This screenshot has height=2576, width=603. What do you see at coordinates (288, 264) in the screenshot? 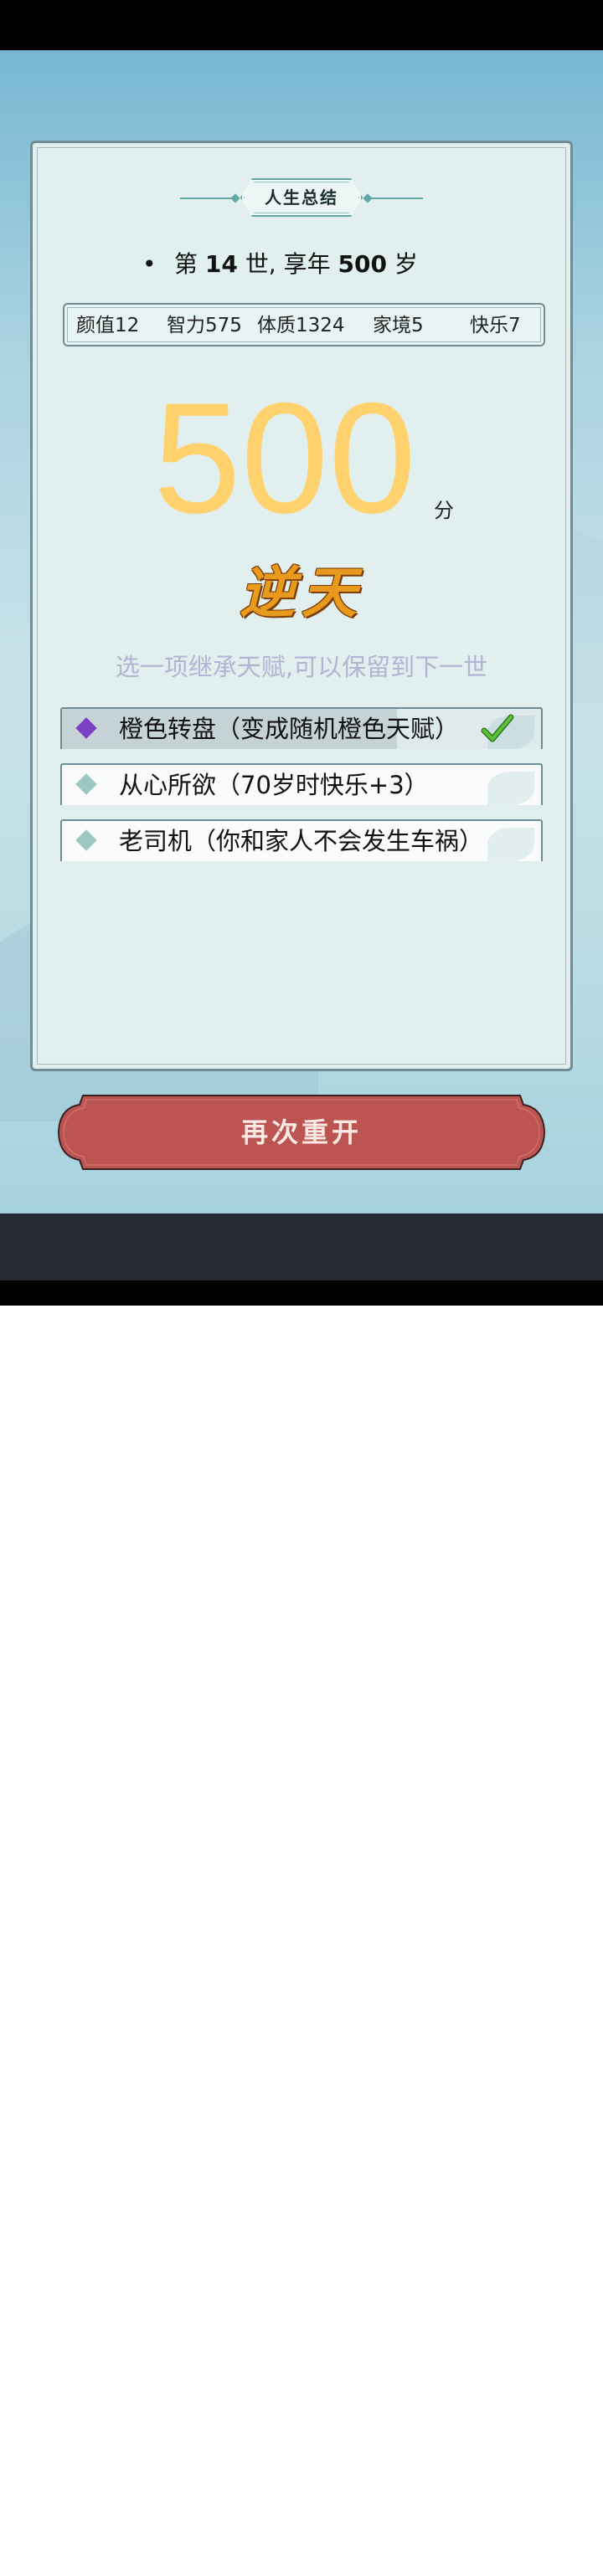
I see `life-mid: 世, 享年` at bounding box center [288, 264].